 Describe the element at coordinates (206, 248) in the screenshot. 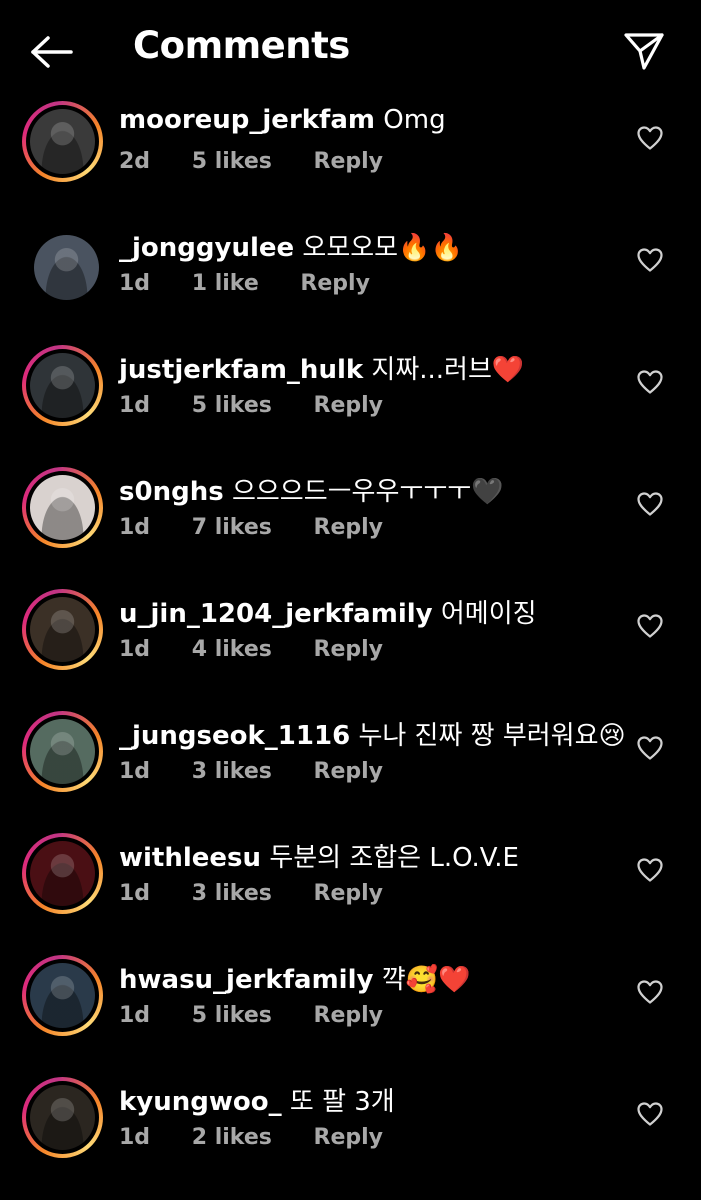

I see `comment-username: _jonggyulee` at that location.